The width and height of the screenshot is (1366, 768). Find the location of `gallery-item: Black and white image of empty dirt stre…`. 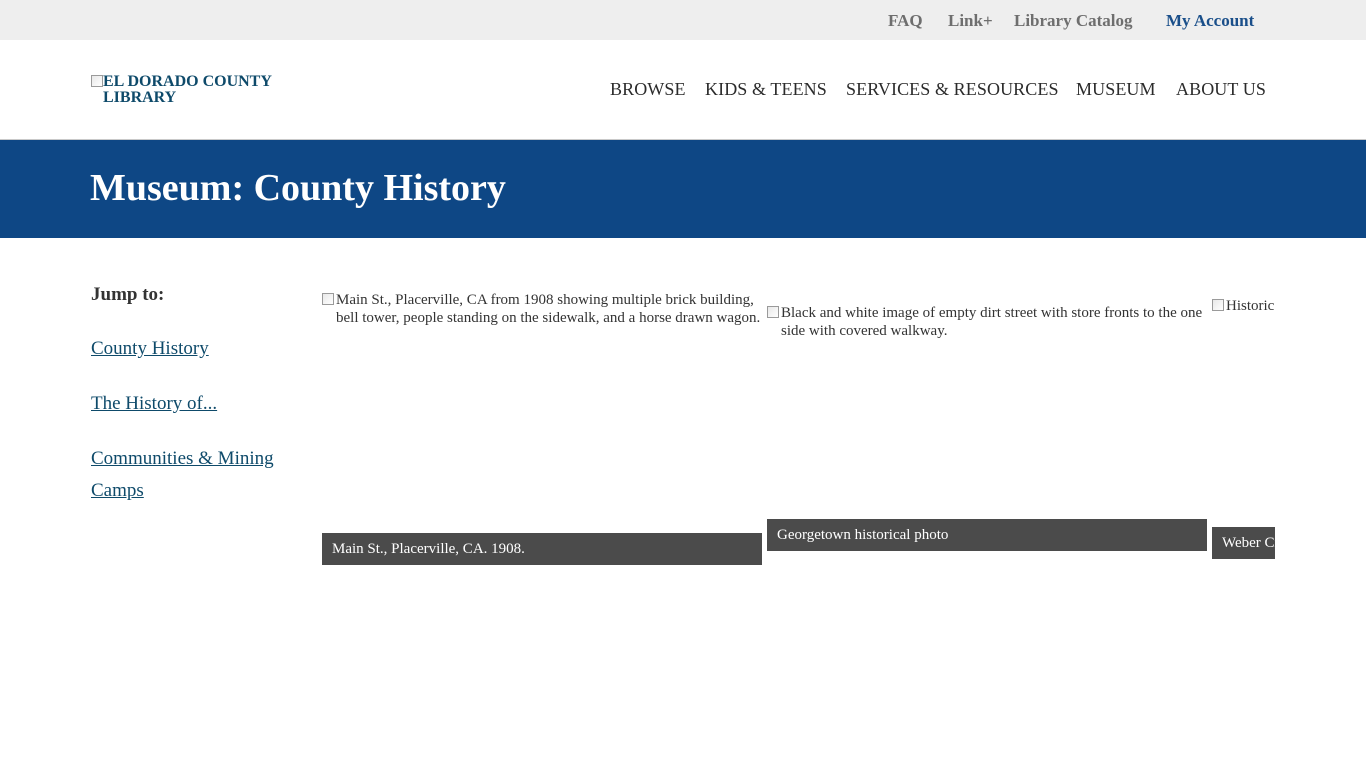

gallery-item: Black and white image of empty dirt stre… is located at coordinates (987, 427).